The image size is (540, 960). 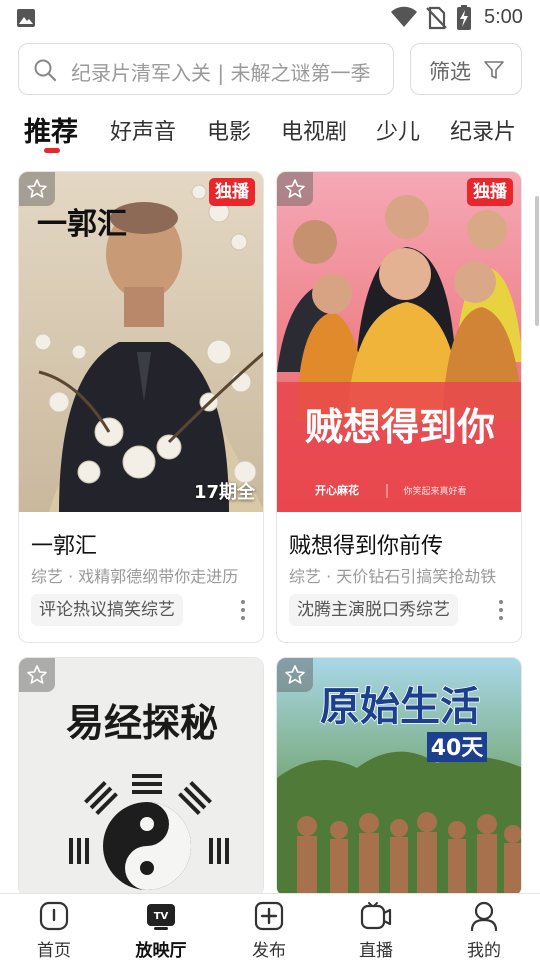 What do you see at coordinates (376, 916) in the screenshot?
I see `live-camera-icon` at bounding box center [376, 916].